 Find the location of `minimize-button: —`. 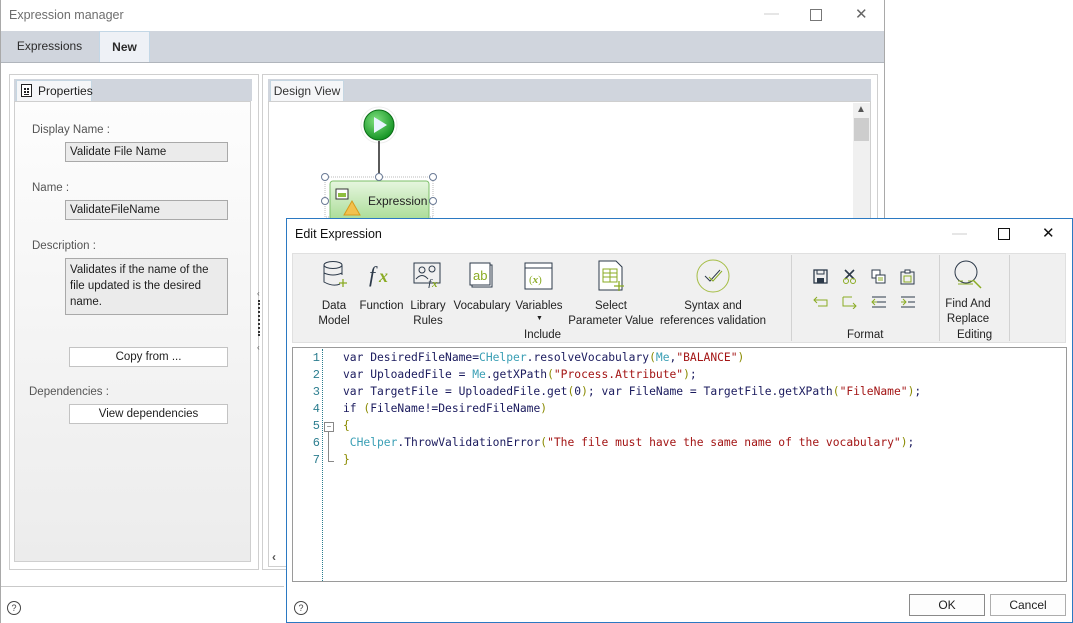

minimize-button: — is located at coordinates (771, 13).